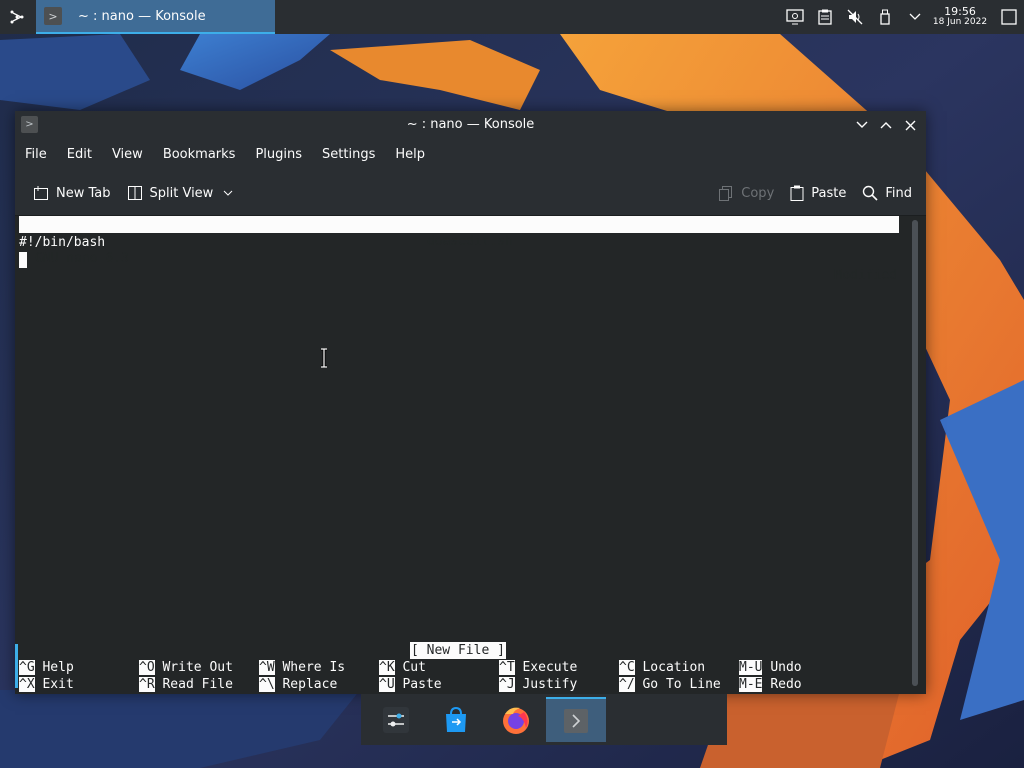  Describe the element at coordinates (862, 125) in the screenshot. I see `minimize-button` at that location.